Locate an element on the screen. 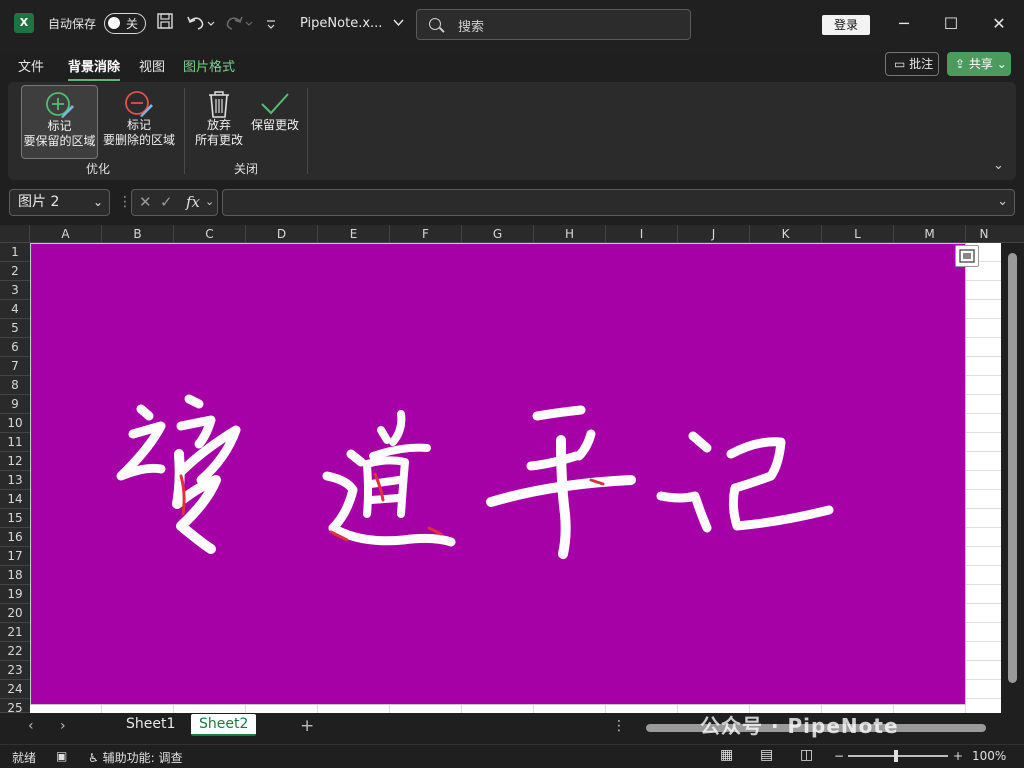 The height and width of the screenshot is (768, 1024). vertical-scroll-thumb is located at coordinates (1012, 468).